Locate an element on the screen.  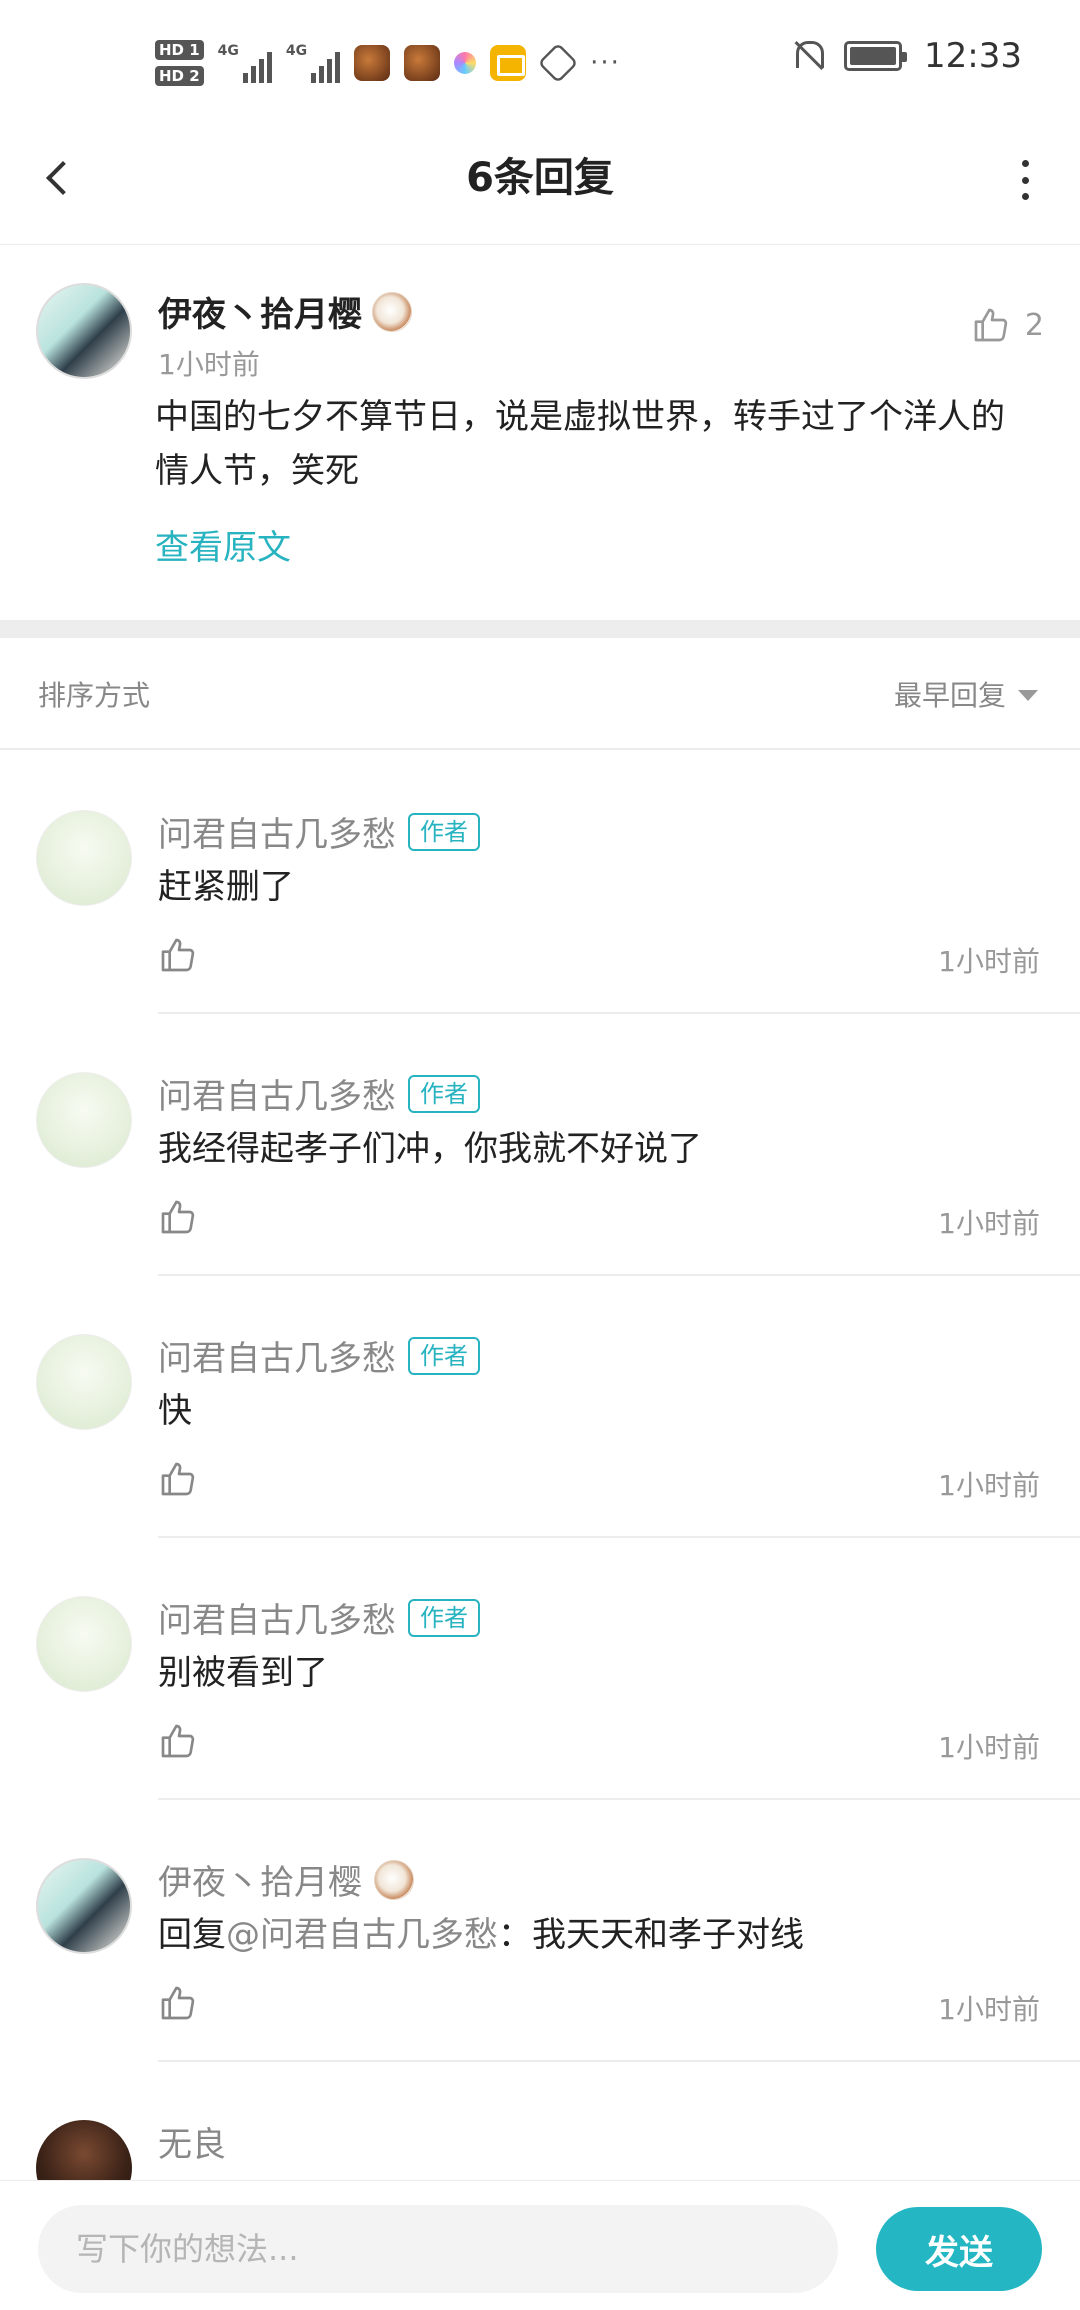
reply-item: 伊夜丶拾月樱 回复@问君自古几多愁：我天天和孝子对线 1小时前 is located at coordinates (540, 1931).